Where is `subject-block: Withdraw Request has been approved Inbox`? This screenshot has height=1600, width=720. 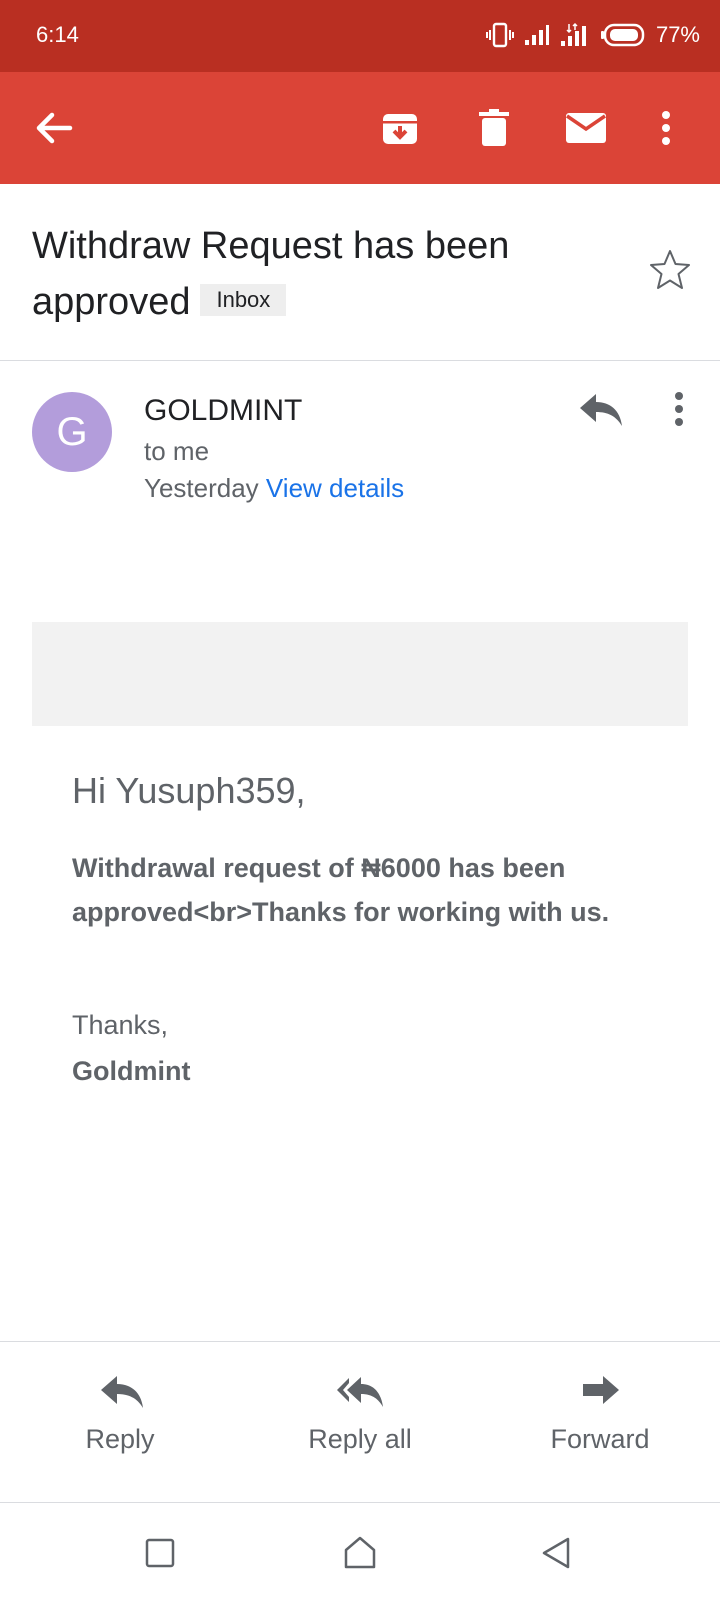
subject-block: Withdraw Request has been approved Inbox is located at coordinates (332, 274).